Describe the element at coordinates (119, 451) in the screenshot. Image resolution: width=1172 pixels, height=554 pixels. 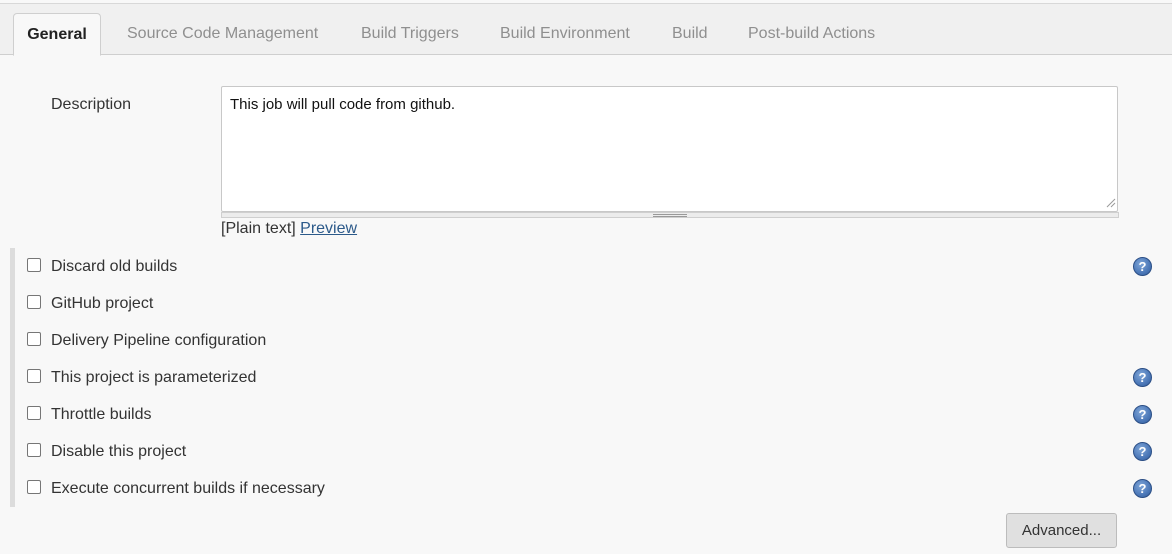
I see `option-label: Disable this project` at that location.